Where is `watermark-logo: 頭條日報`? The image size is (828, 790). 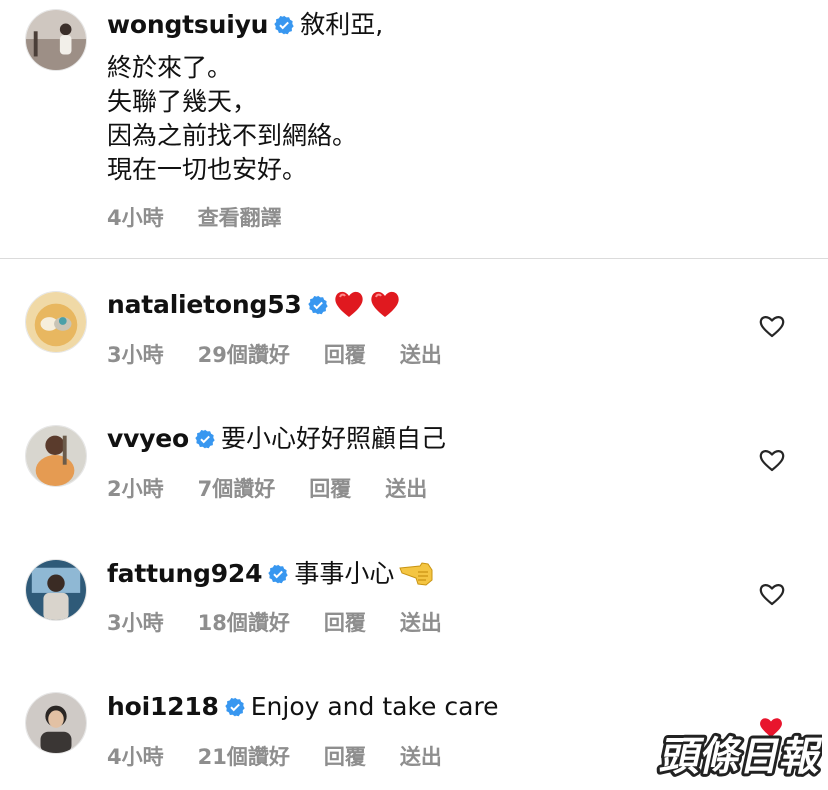
watermark-logo: 頭條日報 is located at coordinates (737, 754).